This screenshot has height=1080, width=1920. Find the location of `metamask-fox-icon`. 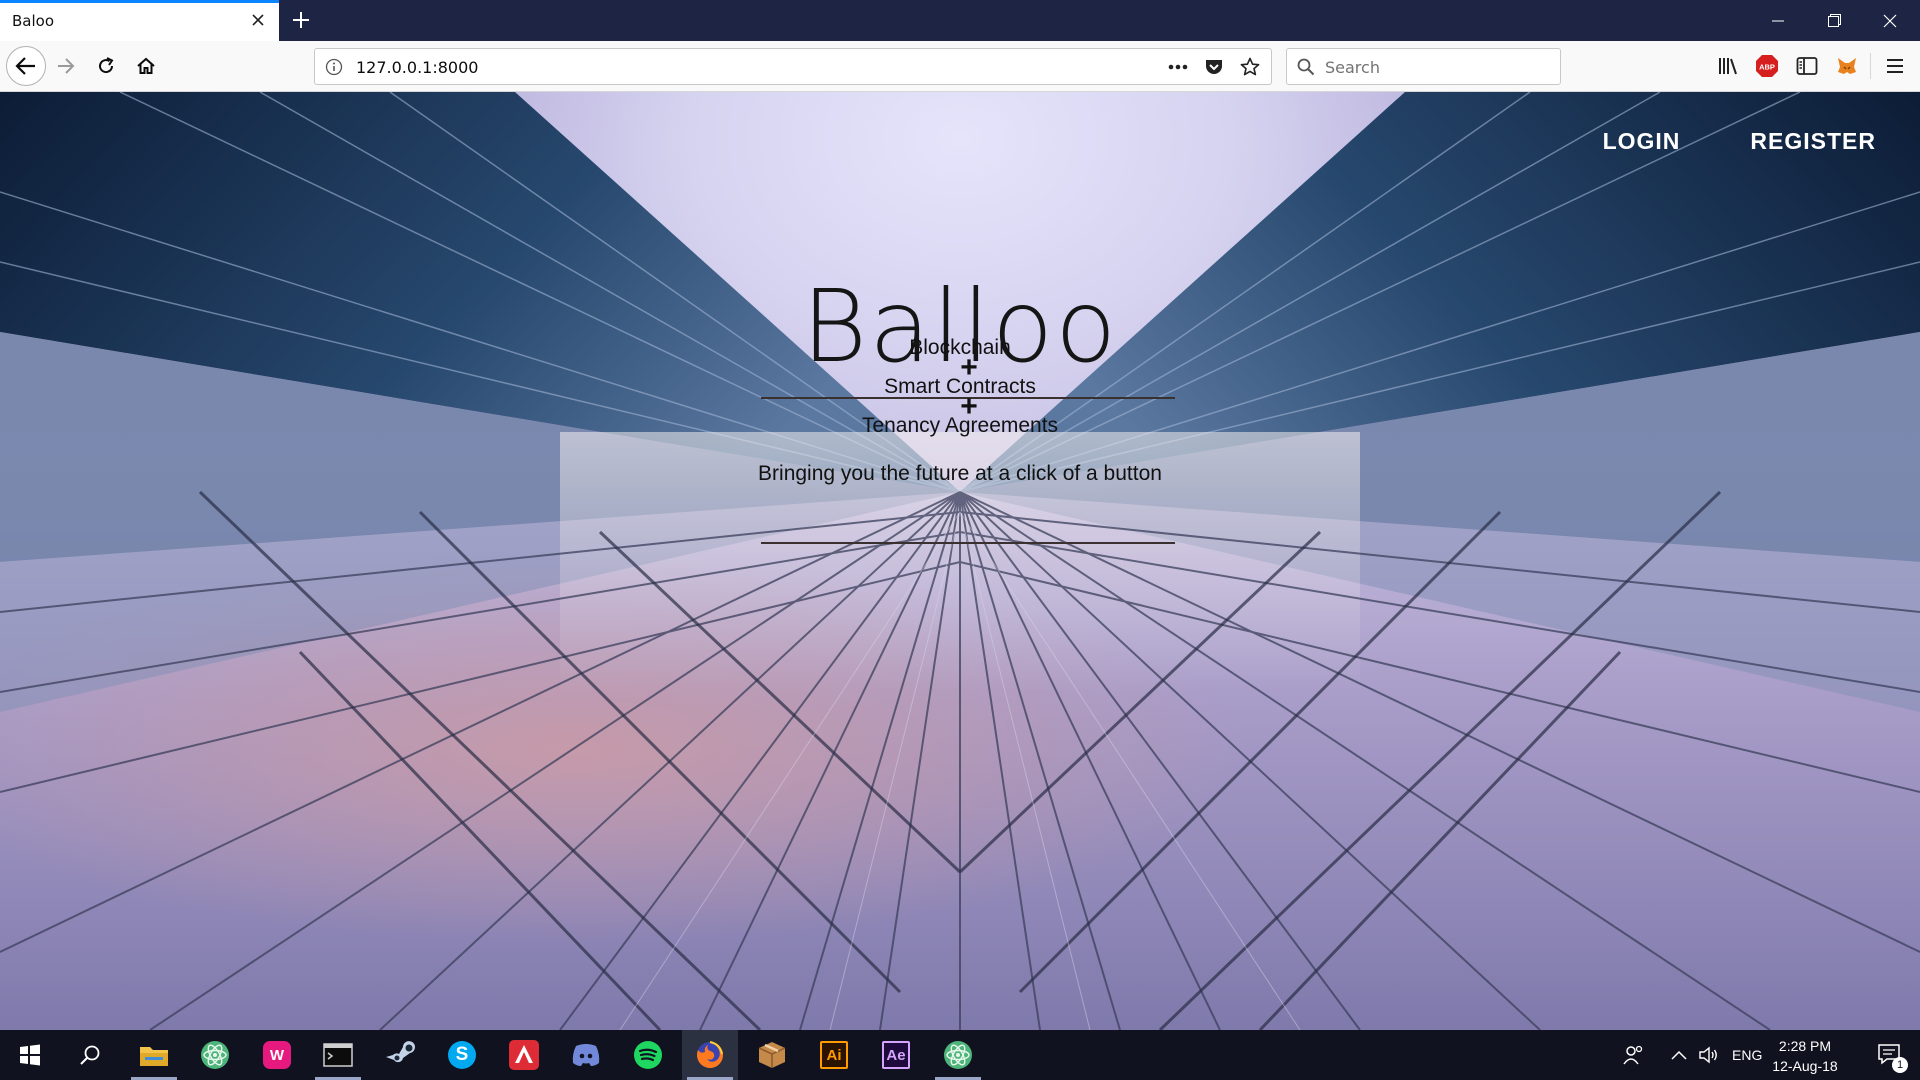

metamask-fox-icon is located at coordinates (1847, 66).